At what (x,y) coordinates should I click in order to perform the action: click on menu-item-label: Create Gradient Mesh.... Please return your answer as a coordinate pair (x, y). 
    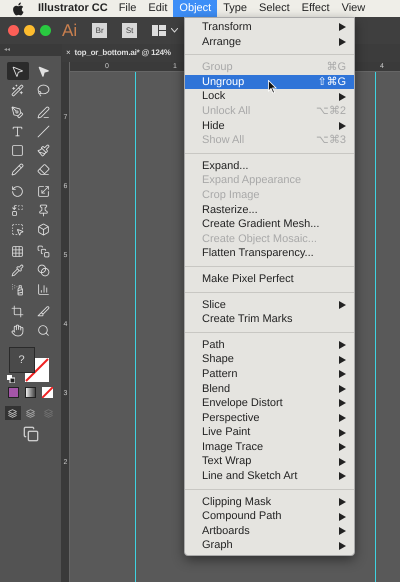
    Looking at the image, I should click on (261, 224).